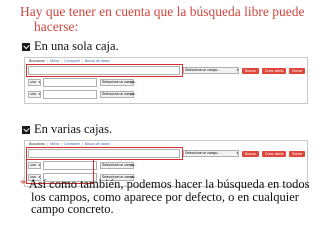 The width and height of the screenshot is (320, 240). I want to click on bullet-single-box: En una sola caja., so click(70, 46).